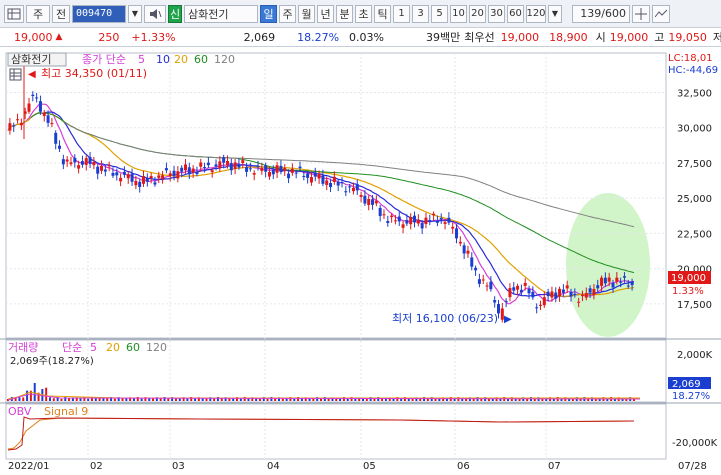  Describe the element at coordinates (38, 13) in the screenshot. I see `market-select: 주` at that location.